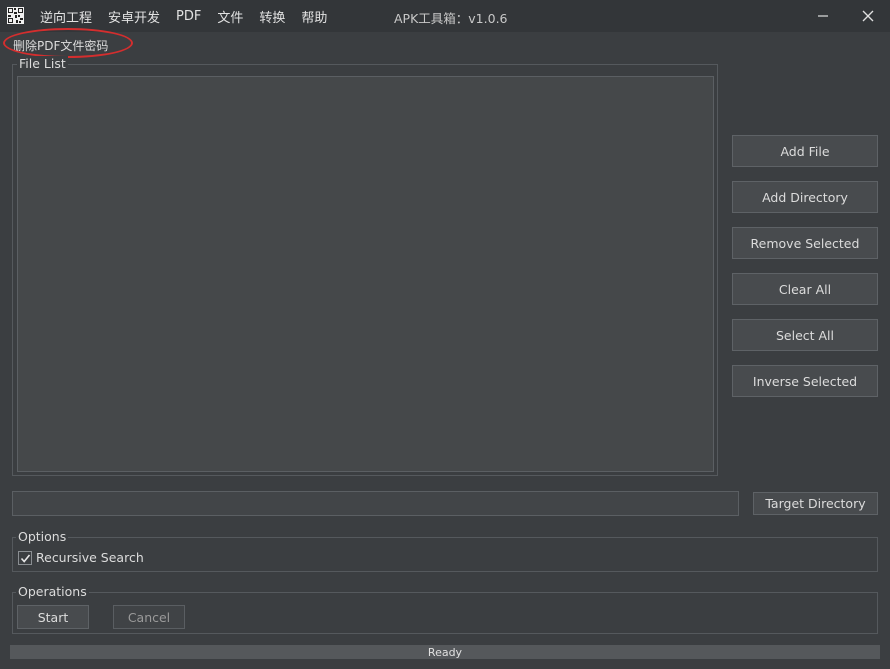 This screenshot has width=890, height=669. What do you see at coordinates (815, 503) in the screenshot?
I see `target-directory-button: Target Directory` at bounding box center [815, 503].